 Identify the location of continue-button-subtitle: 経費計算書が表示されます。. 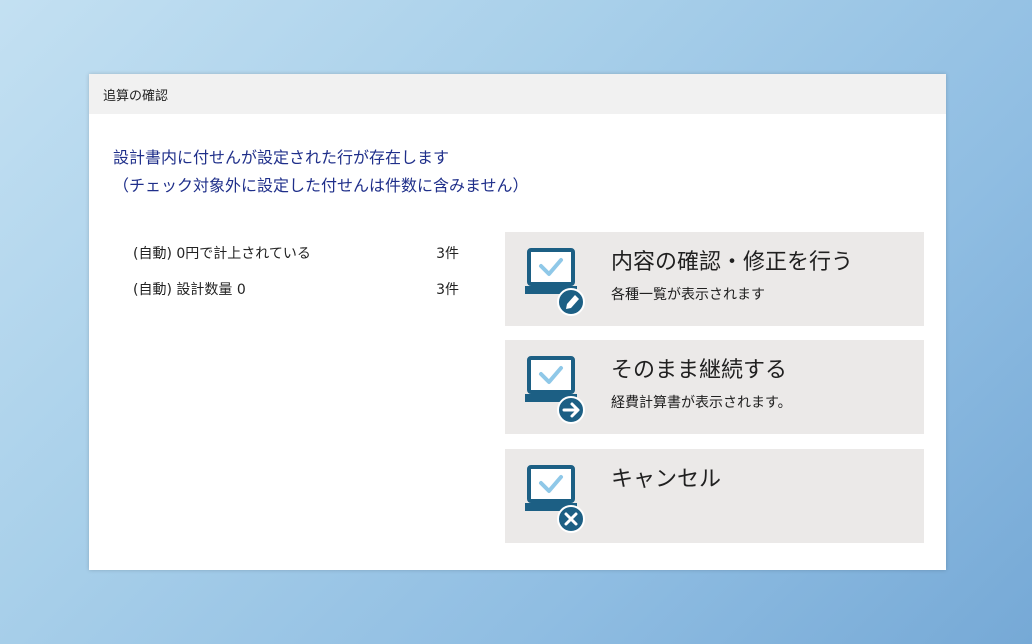
(701, 403).